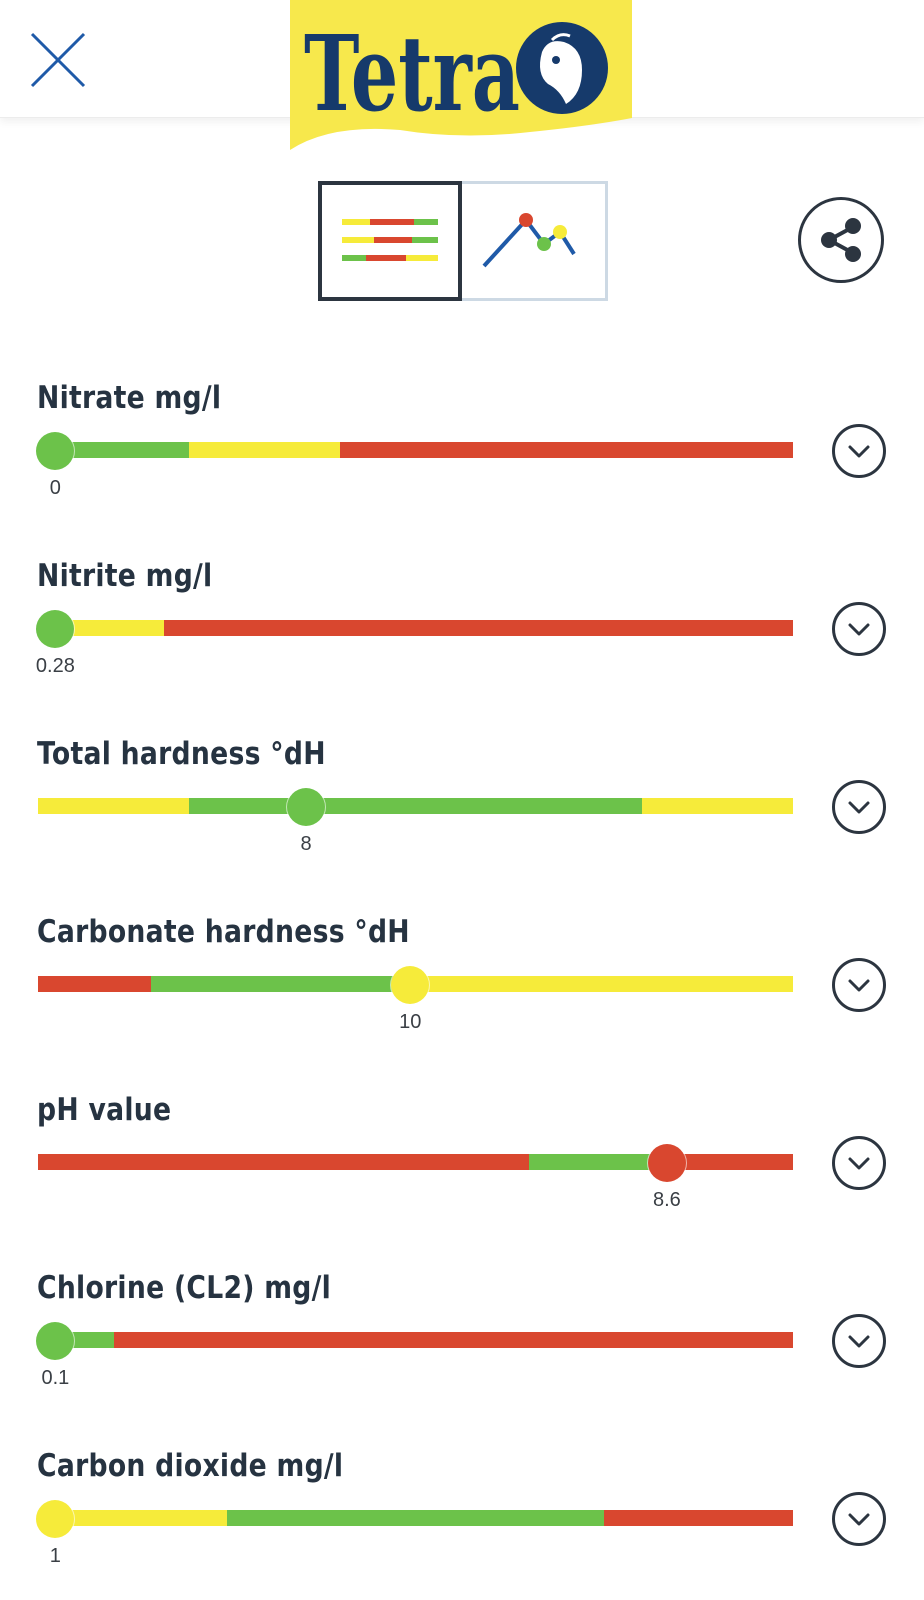  Describe the element at coordinates (667, 1200) in the screenshot. I see `value-label: 8.6` at that location.